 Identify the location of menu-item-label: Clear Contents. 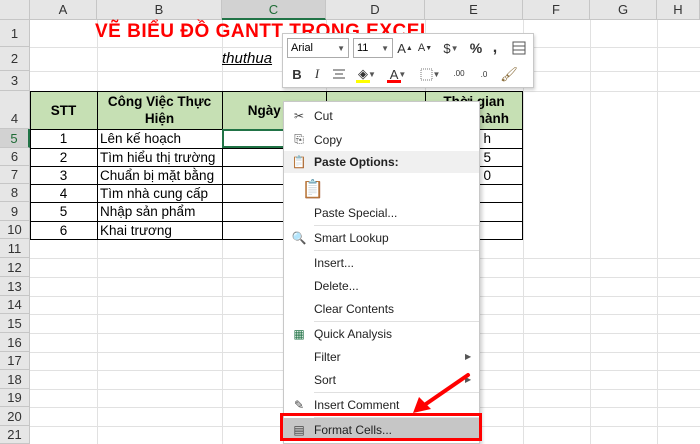
(354, 308).